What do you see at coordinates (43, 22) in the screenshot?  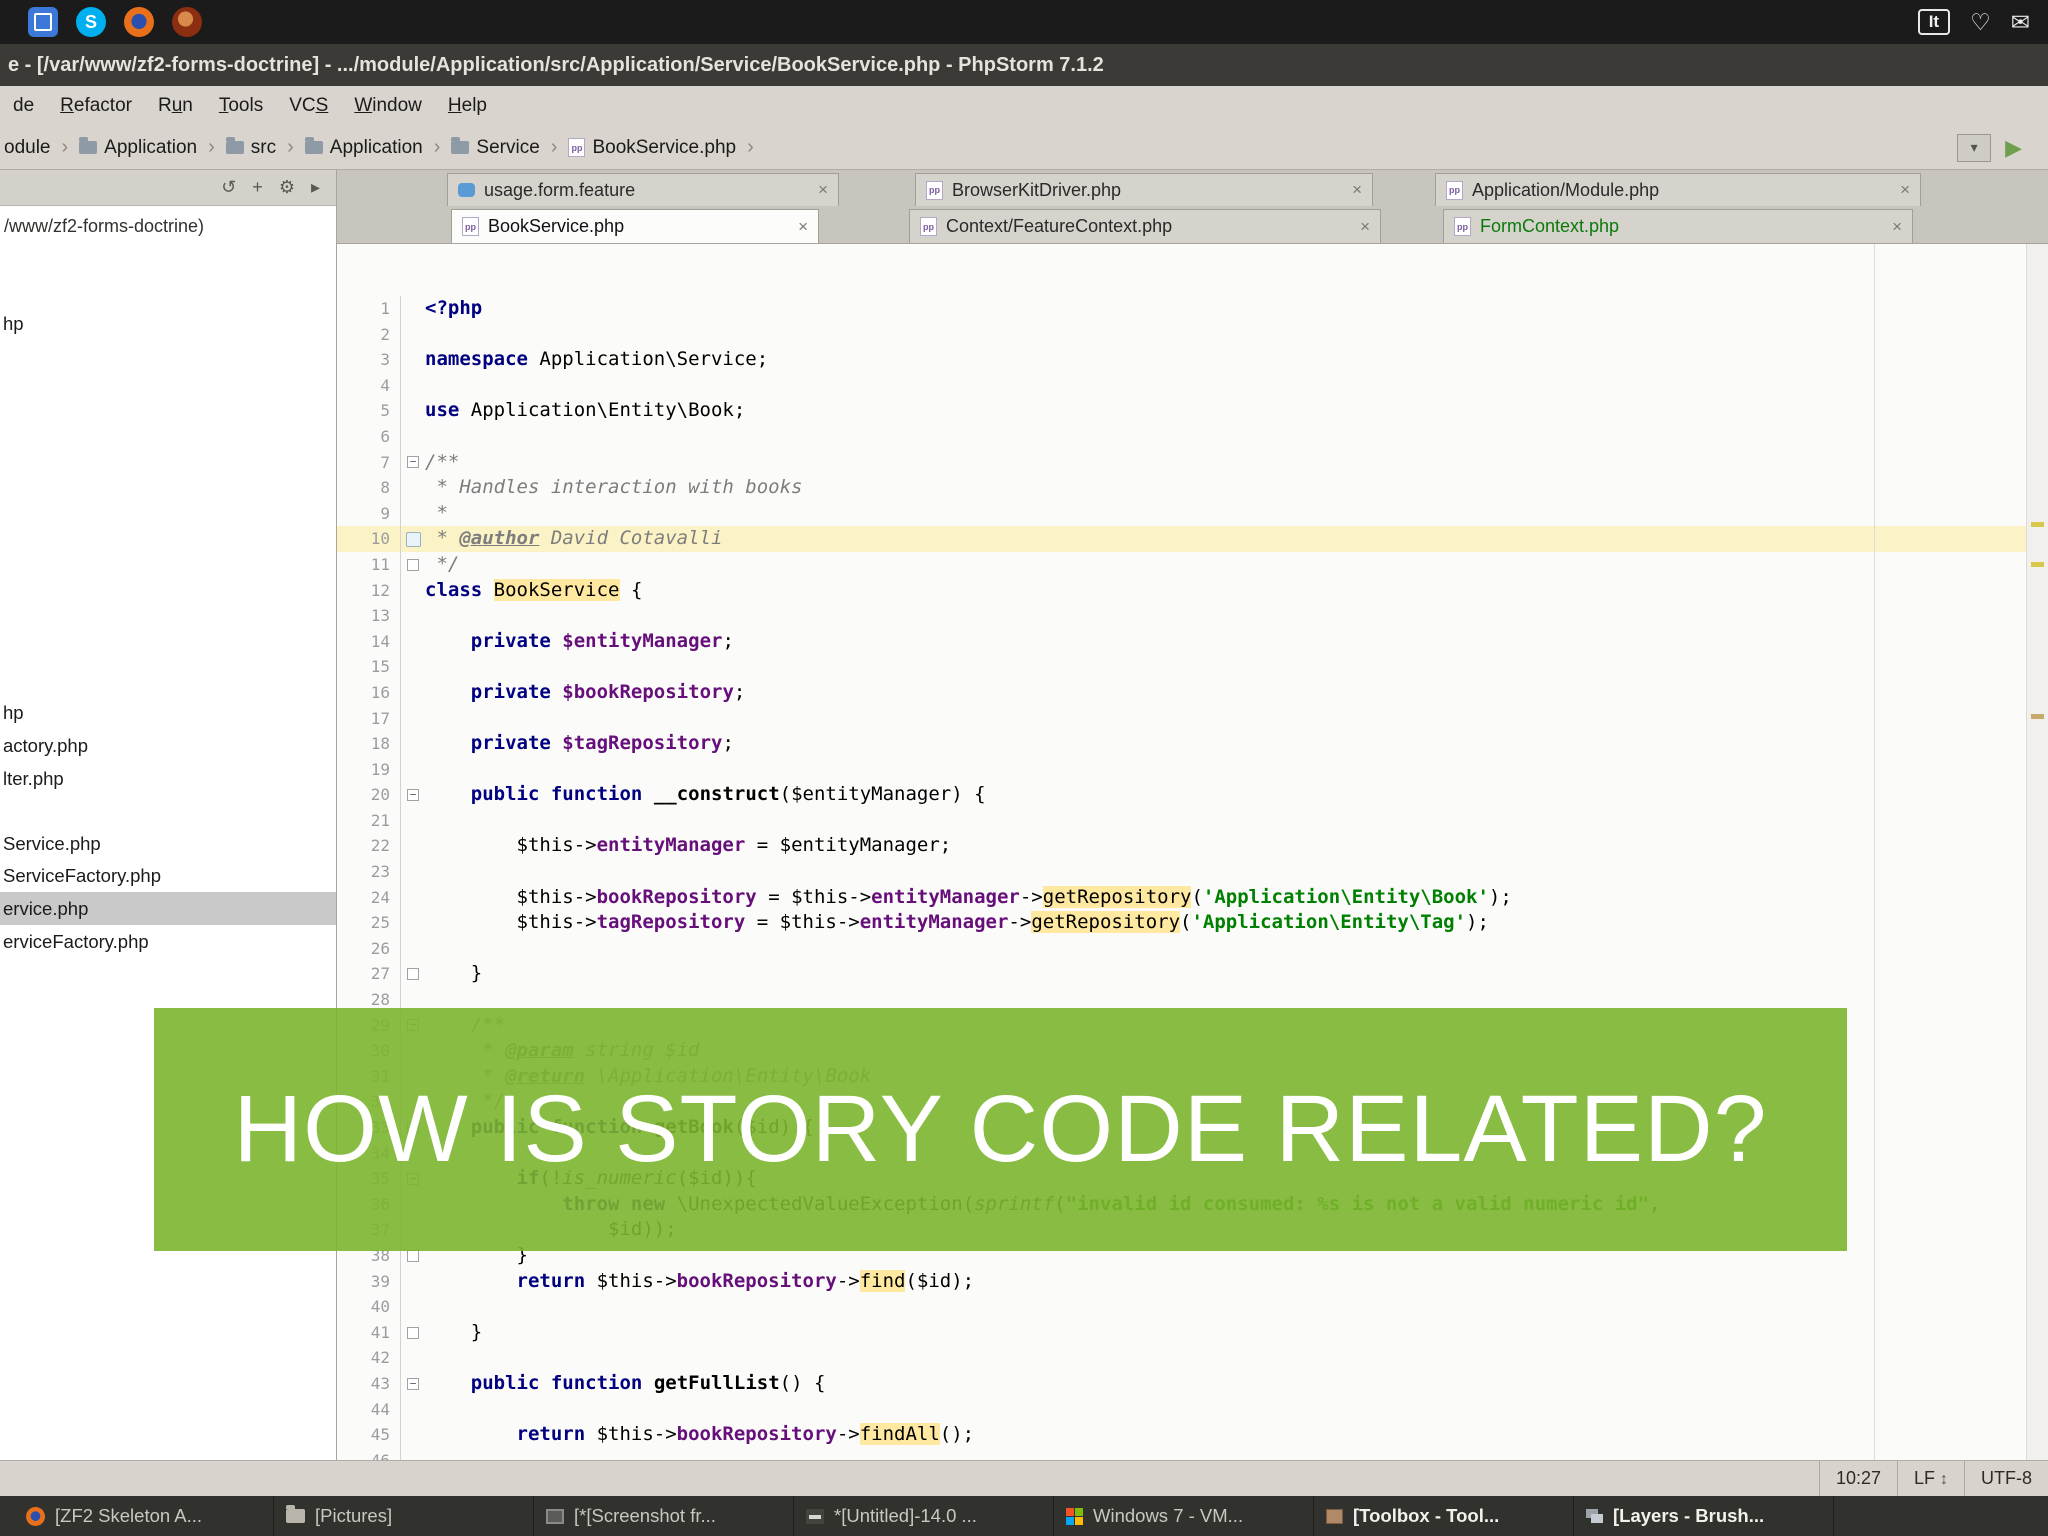 I see `app-launcher-icon` at bounding box center [43, 22].